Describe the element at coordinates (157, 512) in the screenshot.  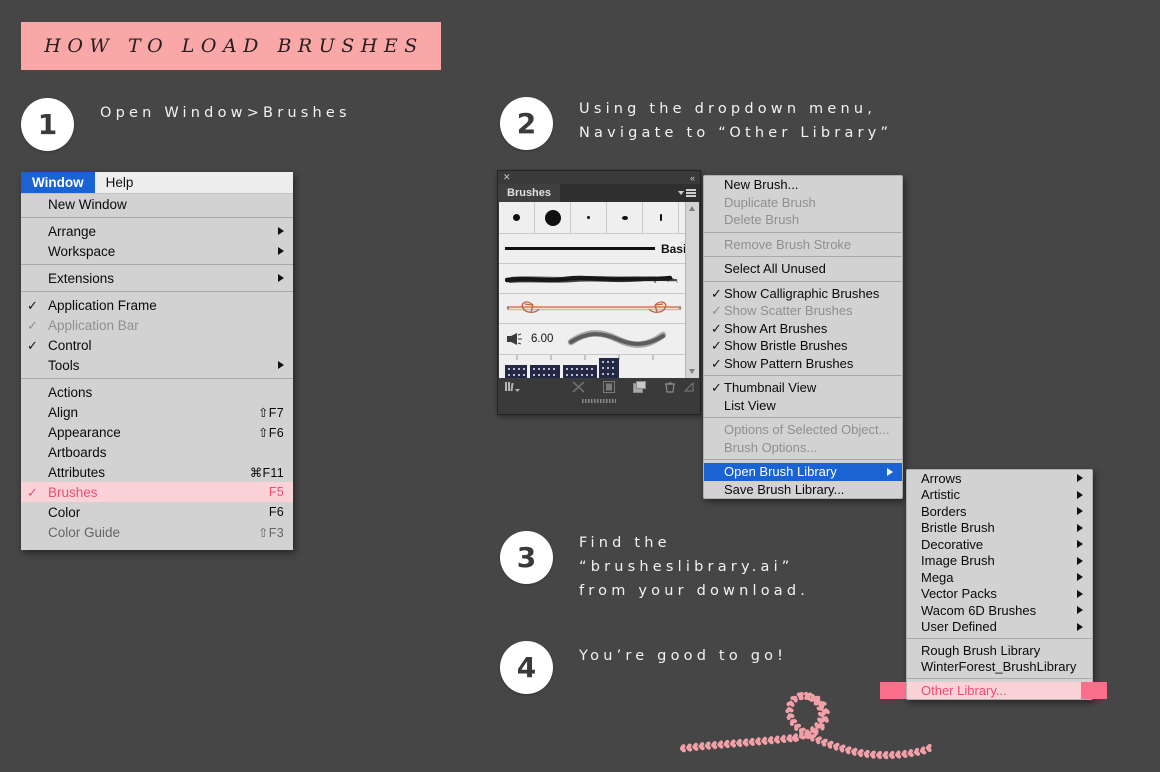
I see `menu-item-color: Color F6` at that location.